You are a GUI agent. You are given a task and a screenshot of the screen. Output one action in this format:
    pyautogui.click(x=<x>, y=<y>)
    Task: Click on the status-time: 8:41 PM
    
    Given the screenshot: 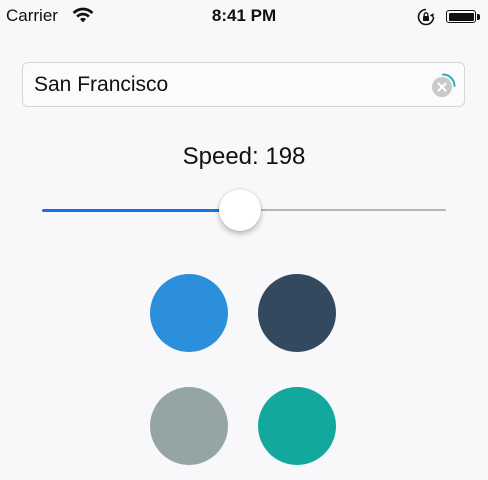 What is the action you would take?
    pyautogui.click(x=244, y=15)
    